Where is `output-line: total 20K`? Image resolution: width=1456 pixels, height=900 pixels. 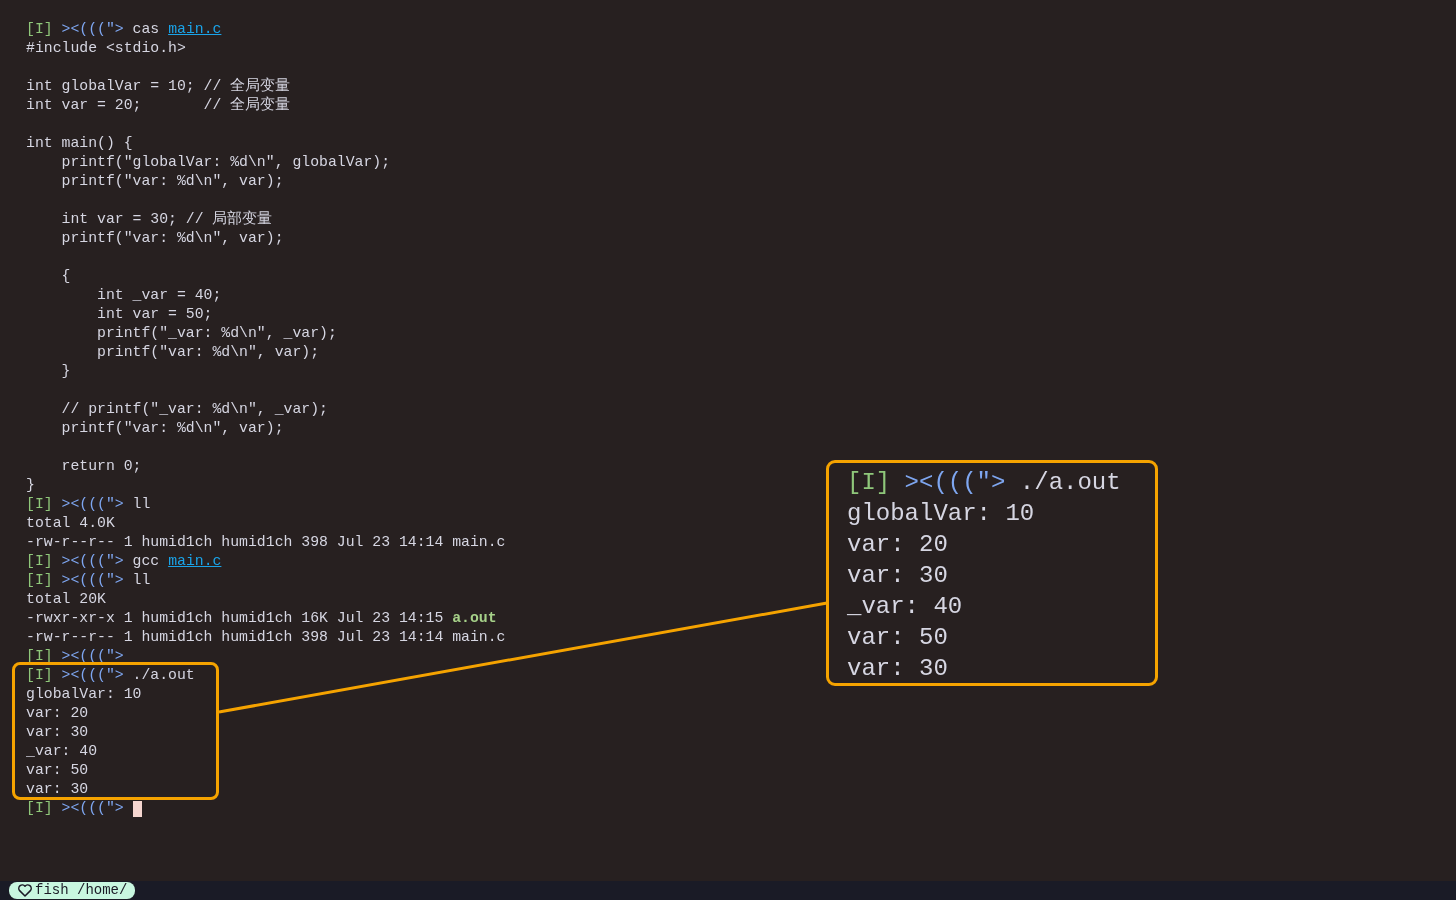 output-line: total 20K is located at coordinates (66, 599).